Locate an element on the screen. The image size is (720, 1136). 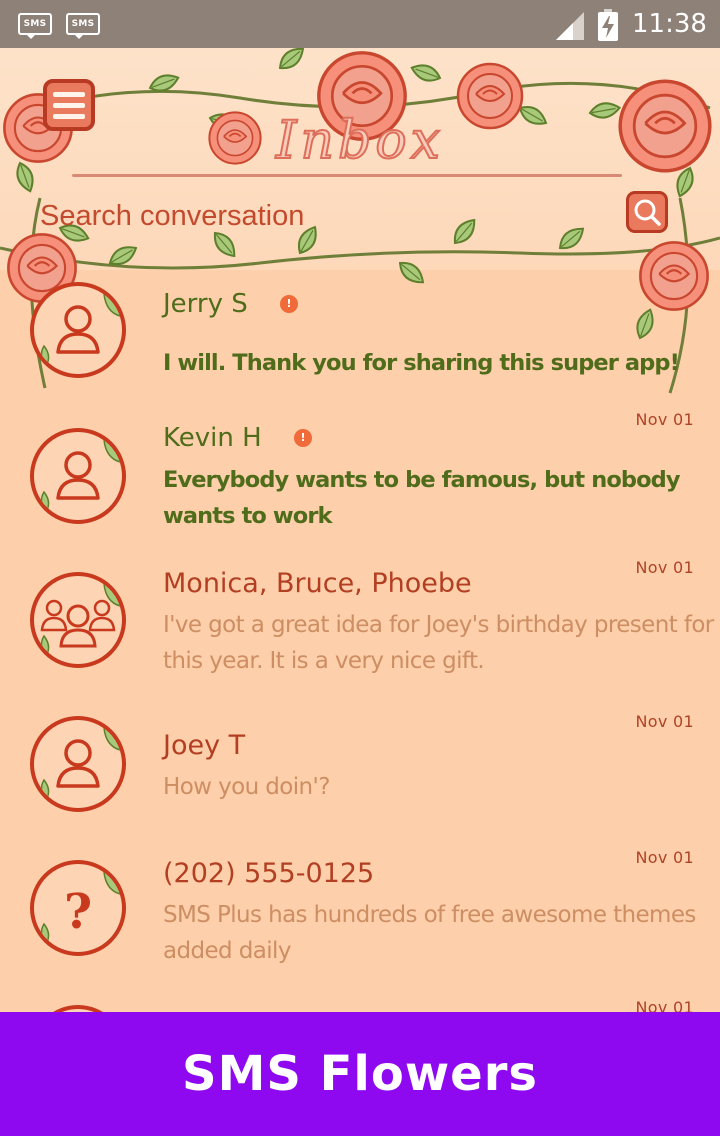
signal-icon is located at coordinates (570, 26).